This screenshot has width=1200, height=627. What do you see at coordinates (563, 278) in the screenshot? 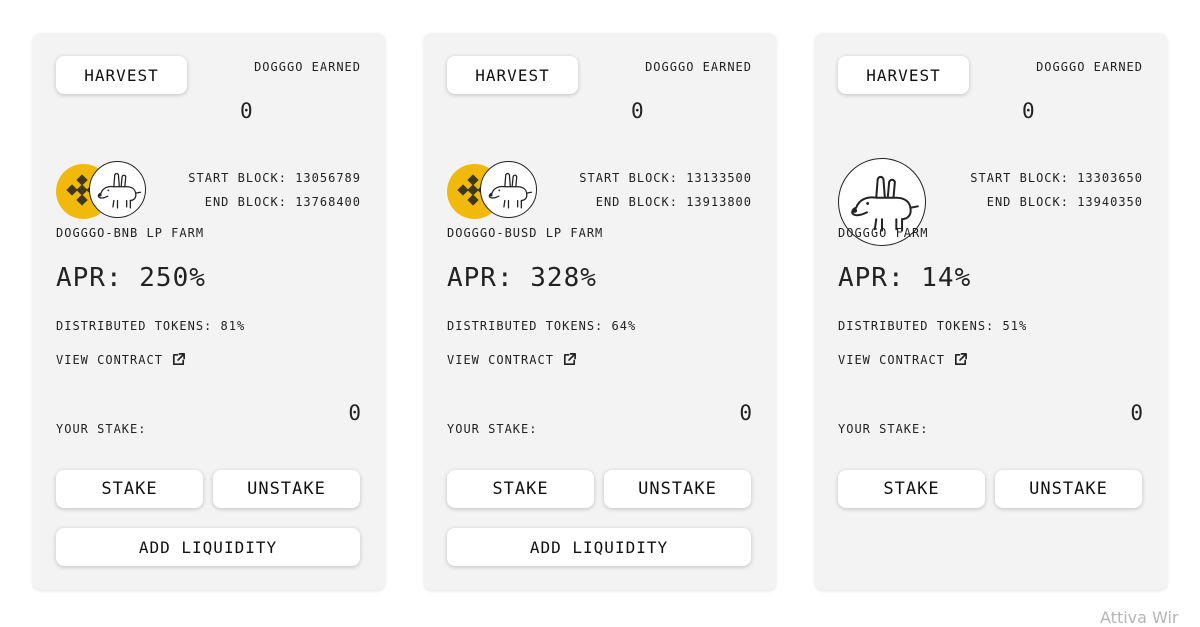
I see `apr-value: 328%` at bounding box center [563, 278].